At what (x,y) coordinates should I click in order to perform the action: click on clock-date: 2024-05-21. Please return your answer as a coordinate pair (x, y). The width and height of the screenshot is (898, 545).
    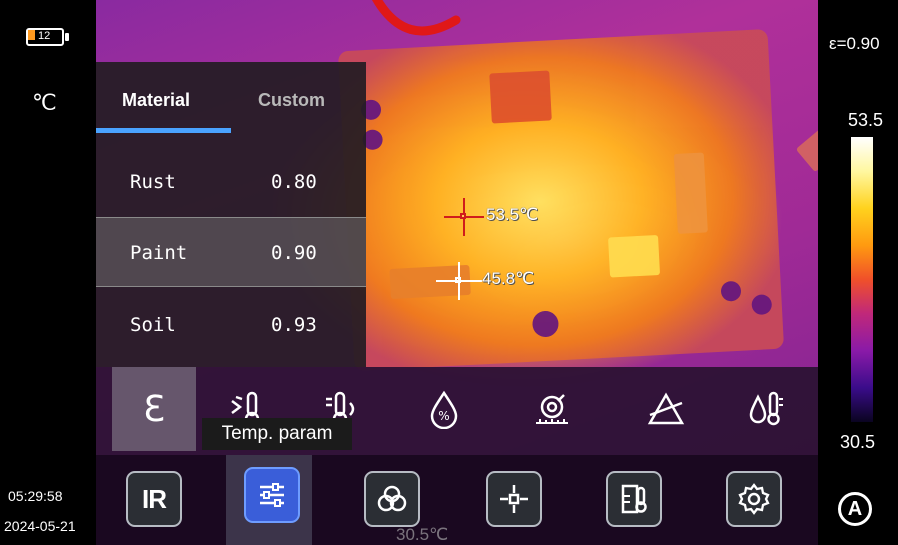
    Looking at the image, I should click on (40, 526).